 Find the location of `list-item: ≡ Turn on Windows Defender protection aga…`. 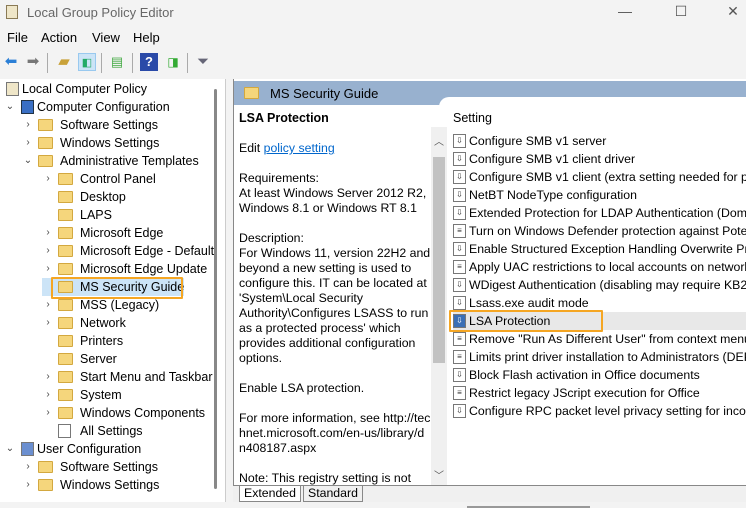

list-item: ≡ Turn on Windows Defender protection aga… is located at coordinates (599, 231).